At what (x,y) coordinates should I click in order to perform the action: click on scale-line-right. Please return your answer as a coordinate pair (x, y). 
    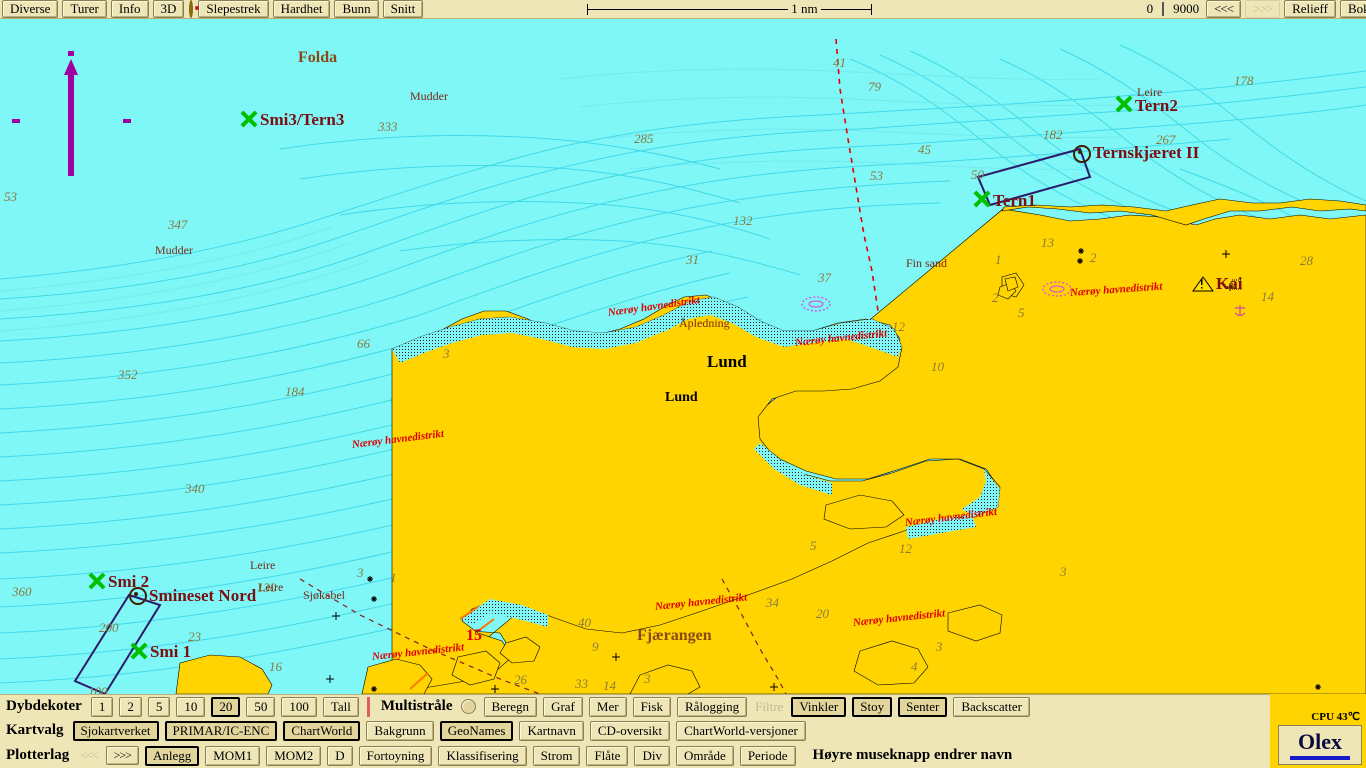
    Looking at the image, I should click on (845, 9).